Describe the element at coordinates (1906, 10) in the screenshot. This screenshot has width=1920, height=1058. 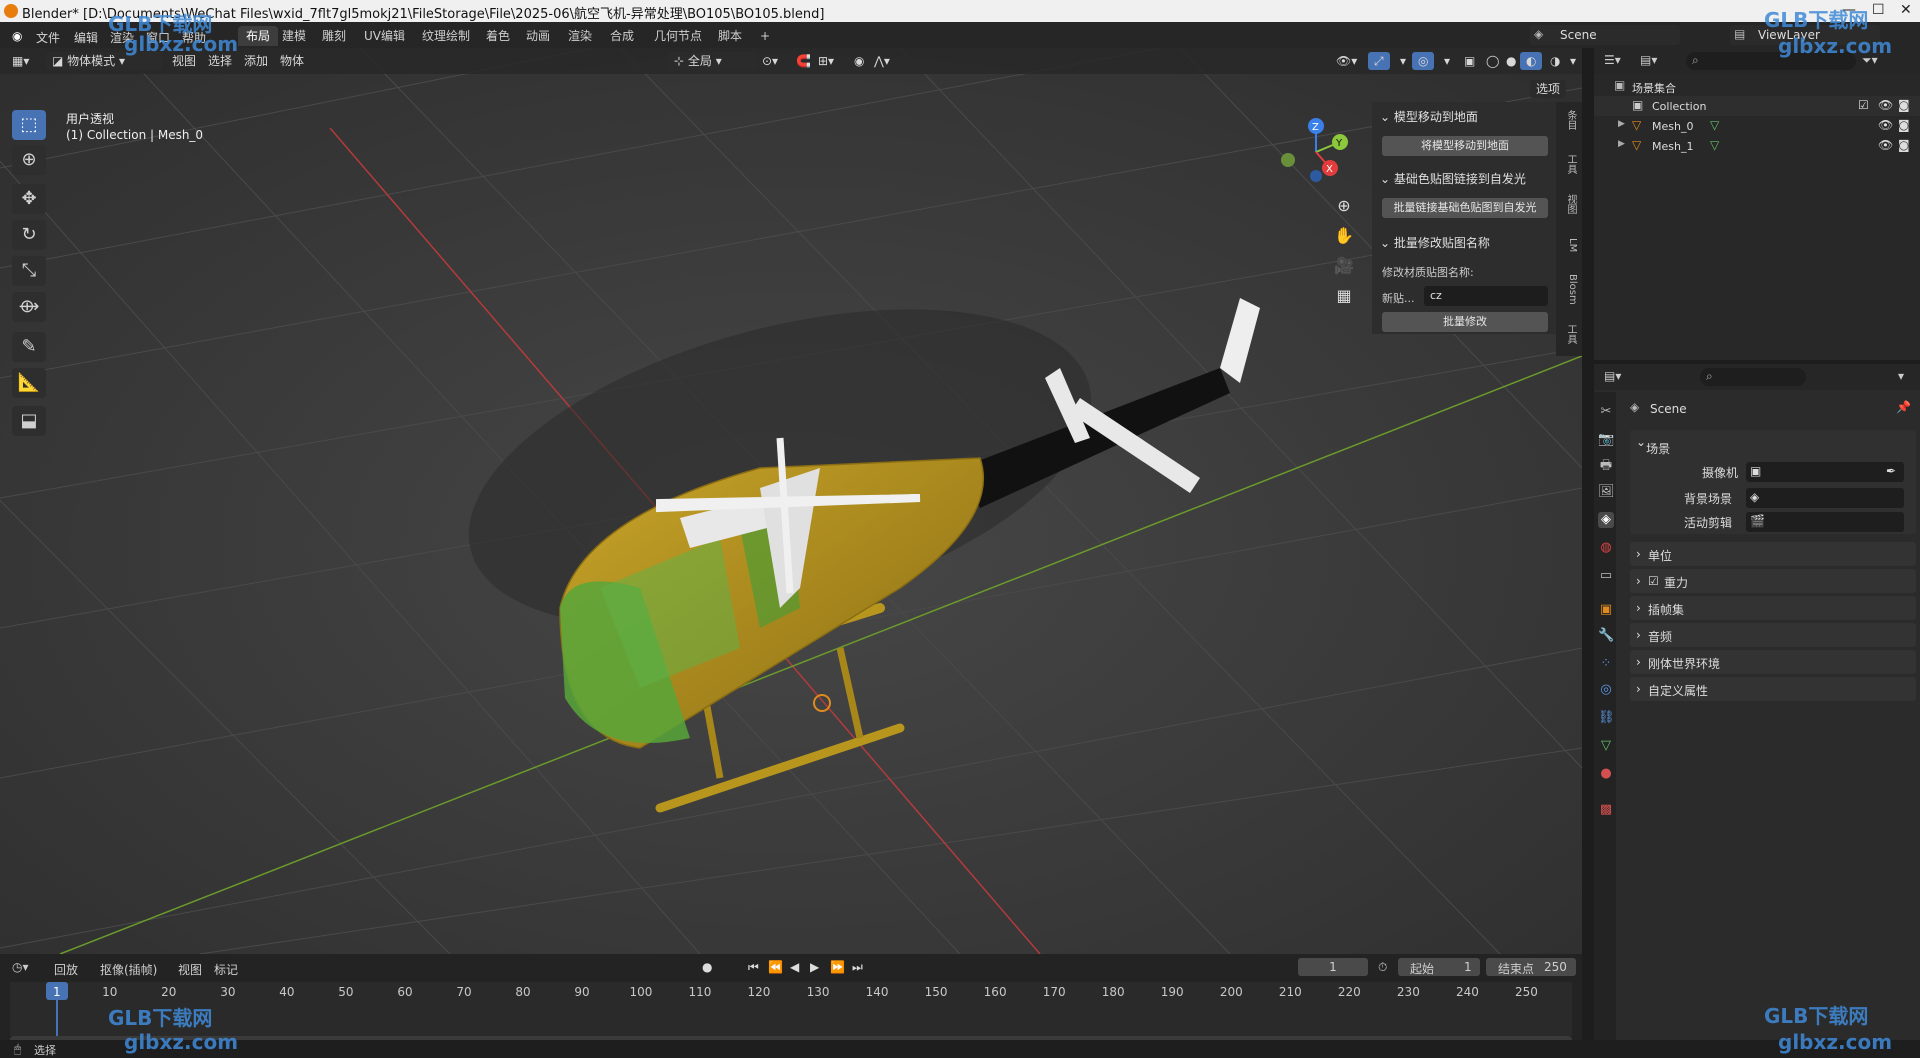
I see `close-button: ✕` at that location.